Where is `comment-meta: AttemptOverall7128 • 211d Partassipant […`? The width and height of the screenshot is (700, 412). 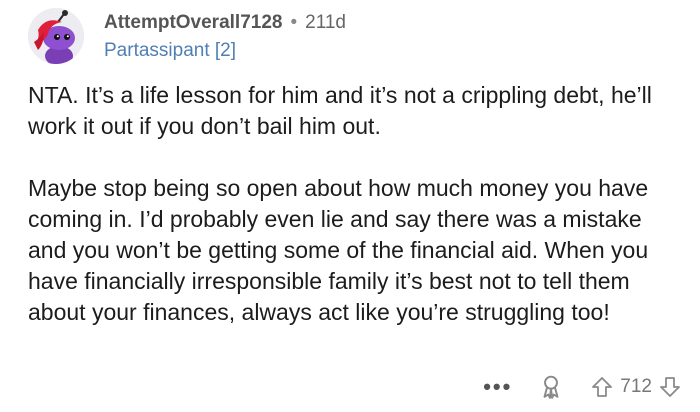
comment-meta: AttemptOverall7128 • 211d Partassipant [… is located at coordinates (225, 37).